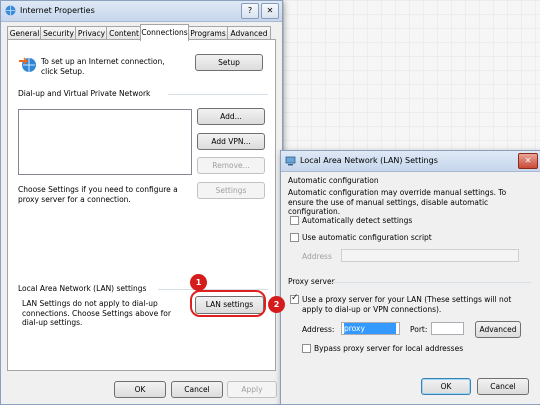  Describe the element at coordinates (229, 62) in the screenshot. I see `setup-button: Setup` at that location.